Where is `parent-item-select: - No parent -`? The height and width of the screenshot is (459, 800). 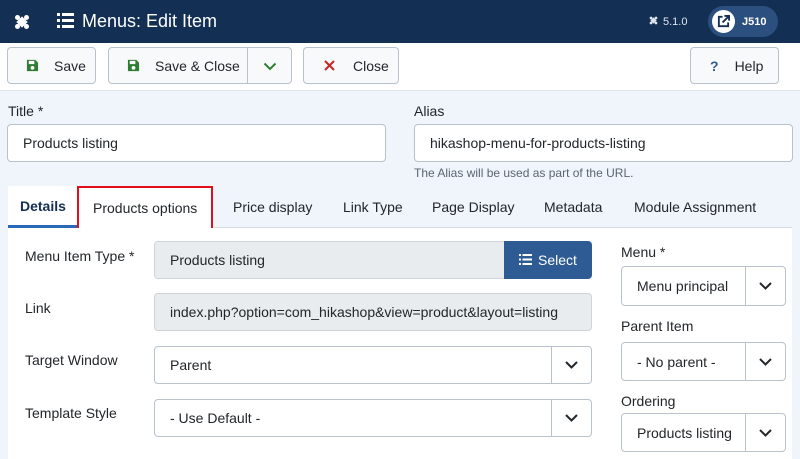 parent-item-select: - No parent - is located at coordinates (703, 361).